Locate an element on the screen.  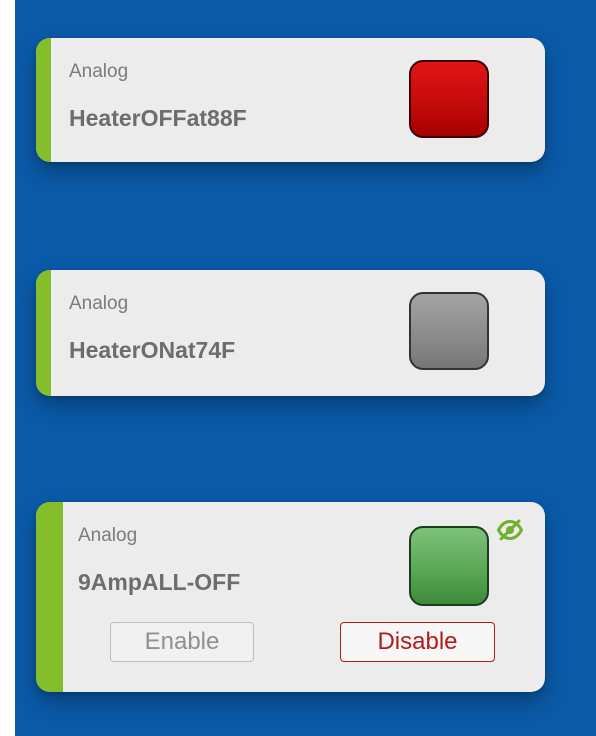
device-card-heater-on: Analog HeaterONat74F is located at coordinates (290, 333).